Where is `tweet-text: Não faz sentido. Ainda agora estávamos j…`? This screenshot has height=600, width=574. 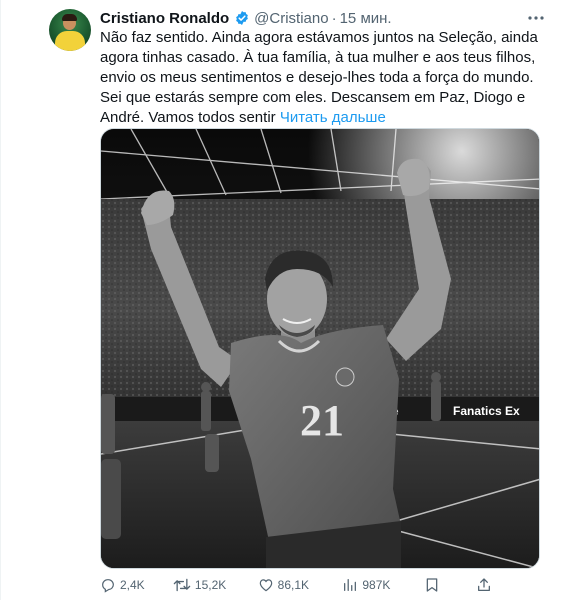 tweet-text: Não faz sentido. Ainda agora estávamos j… is located at coordinates (325, 78).